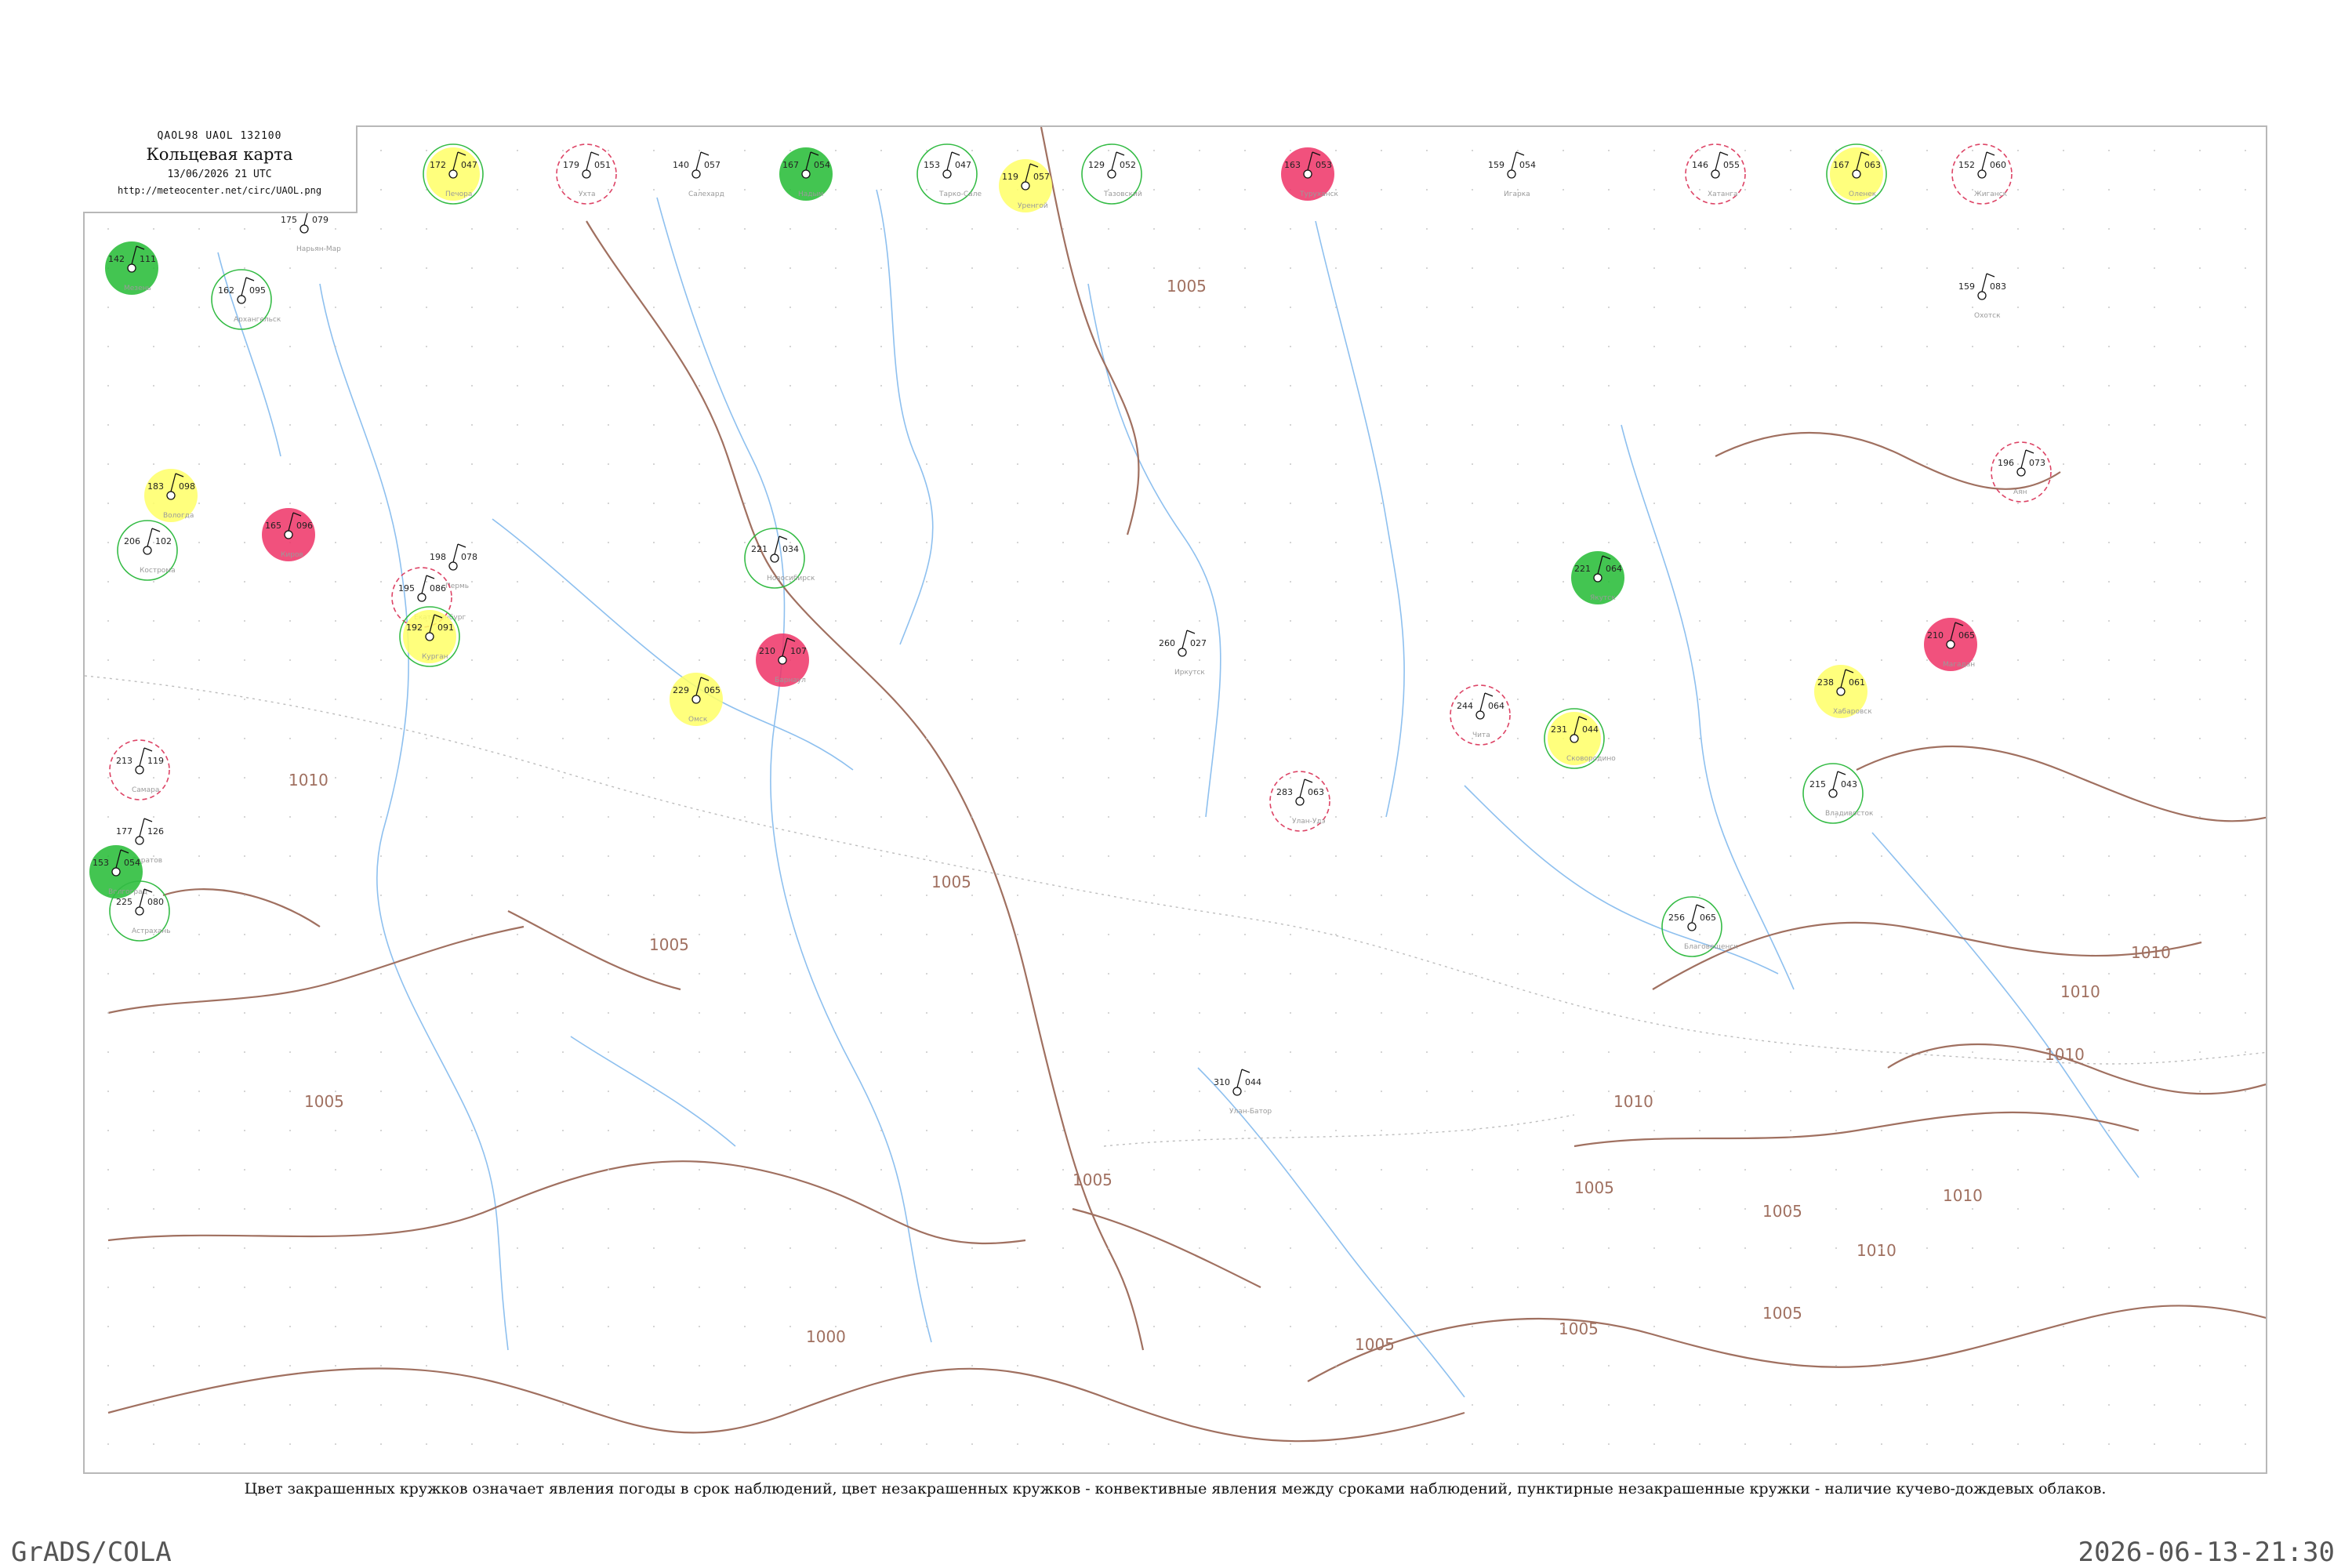 The height and width of the screenshot is (1568, 2352). What do you see at coordinates (1849, 784) in the screenshot?
I see `station-pressure: 043` at bounding box center [1849, 784].